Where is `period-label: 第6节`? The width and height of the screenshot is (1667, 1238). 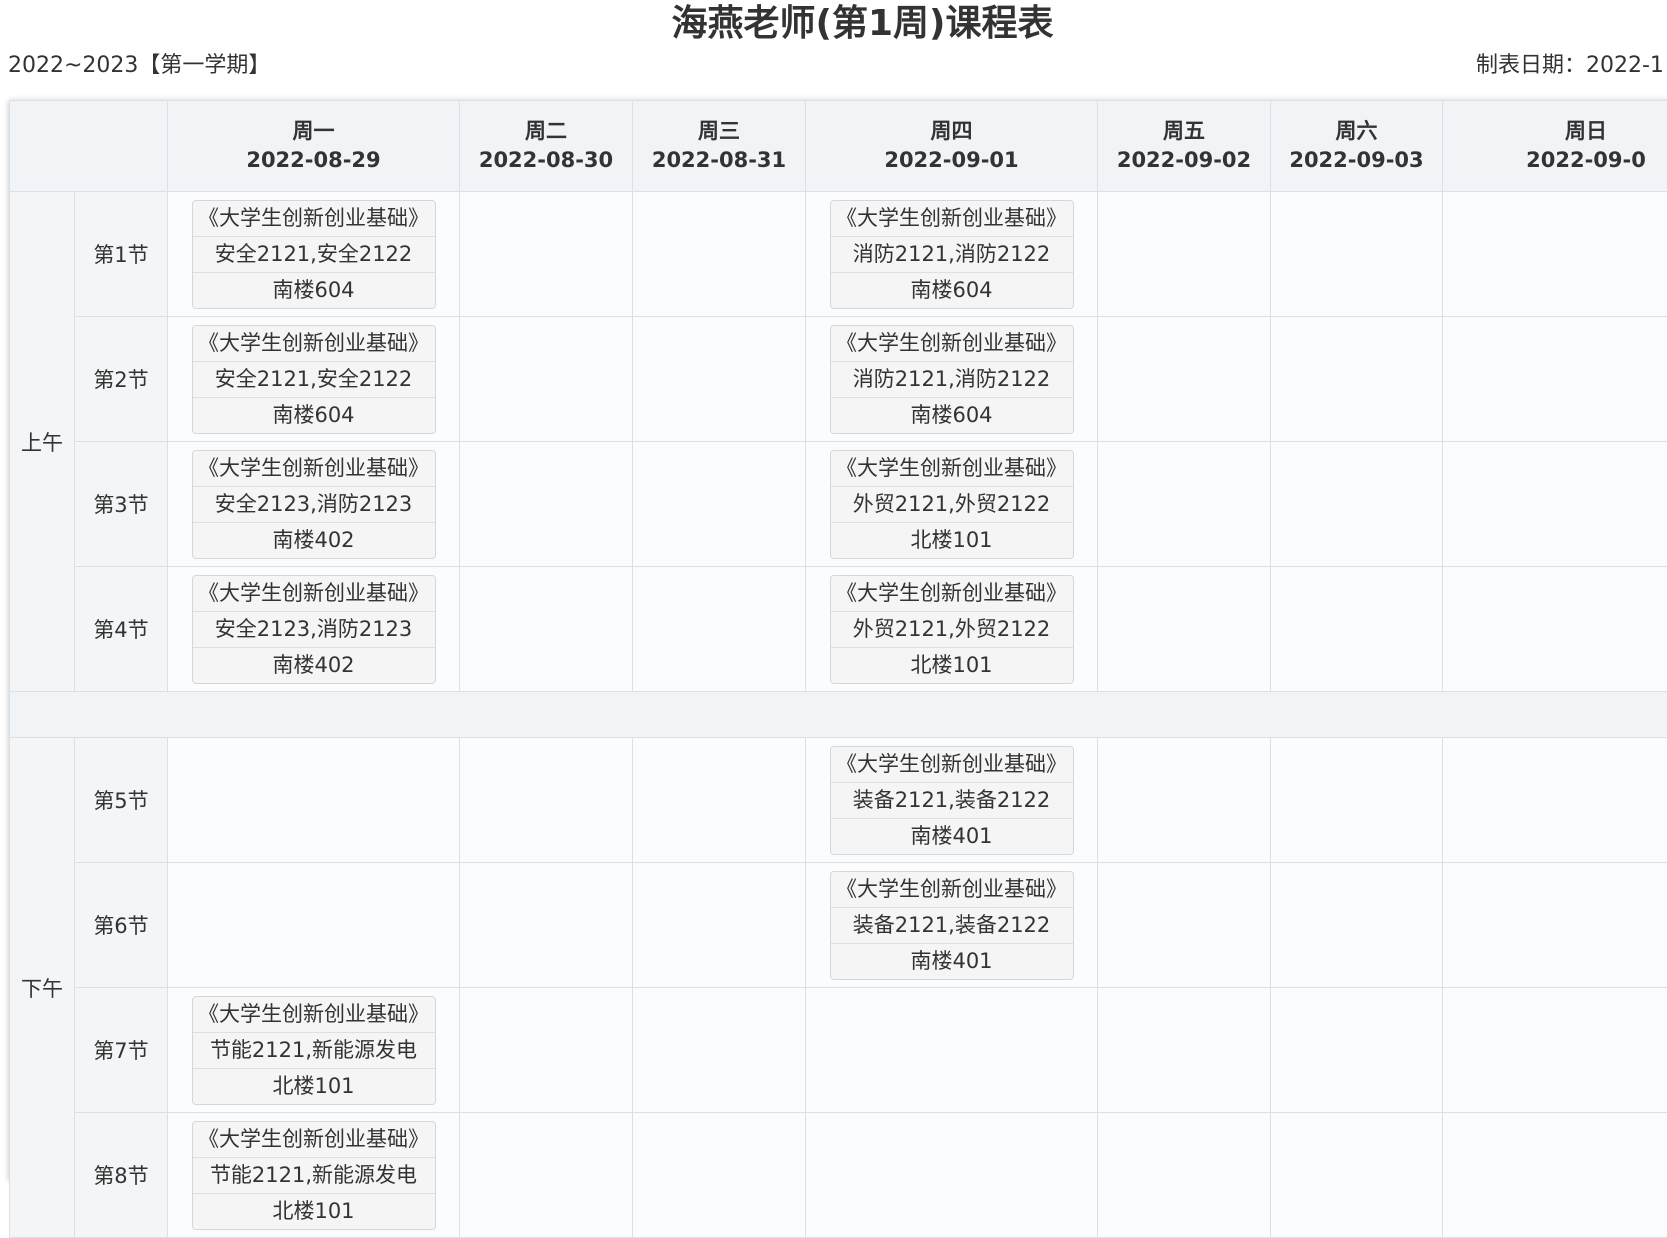
period-label: 第6节 is located at coordinates (121, 925).